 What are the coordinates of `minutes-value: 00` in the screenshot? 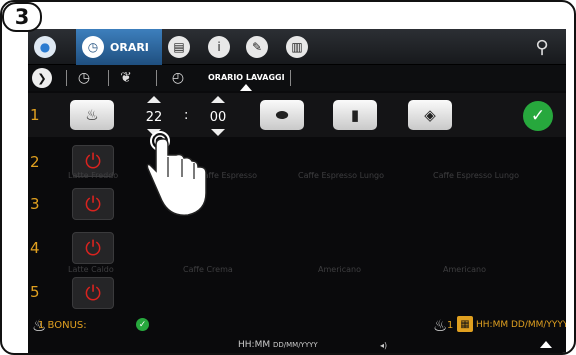 It's located at (218, 117).